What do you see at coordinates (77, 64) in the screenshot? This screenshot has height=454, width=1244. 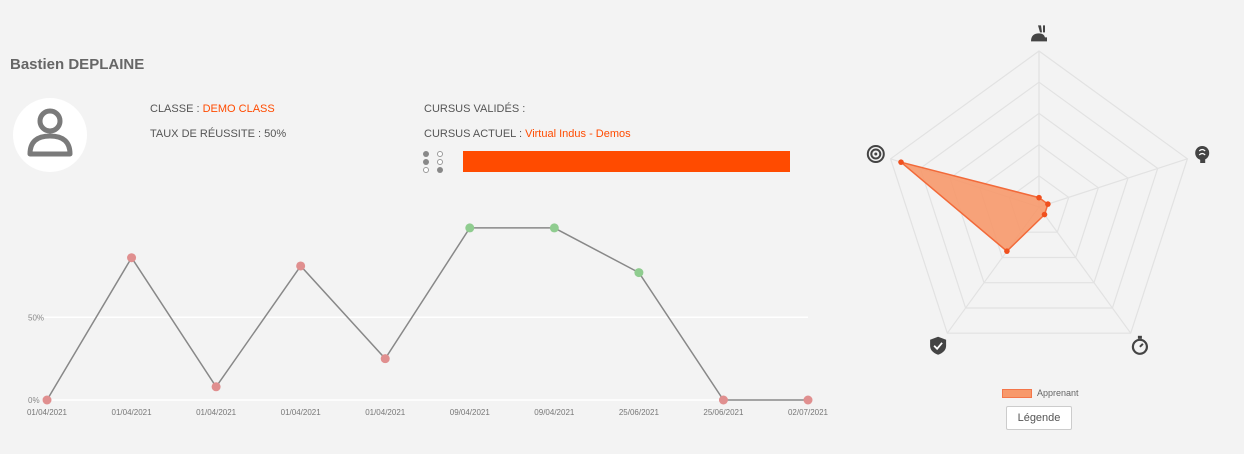 I see `student-name: Bastien DEPLAINE` at bounding box center [77, 64].